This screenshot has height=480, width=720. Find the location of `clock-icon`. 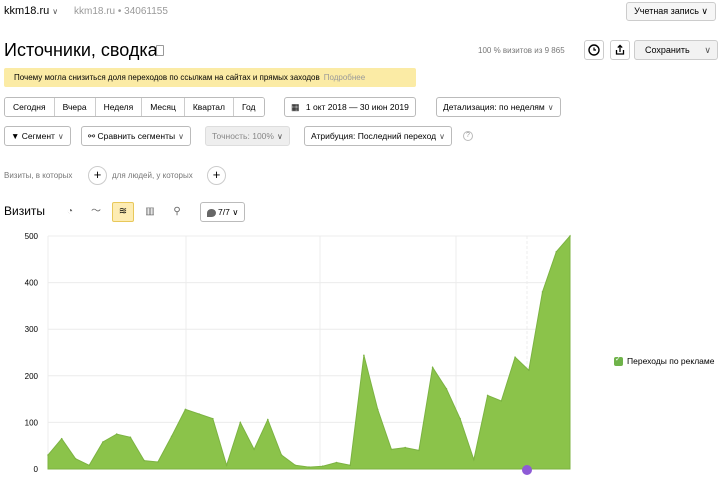

clock-icon is located at coordinates (594, 50).